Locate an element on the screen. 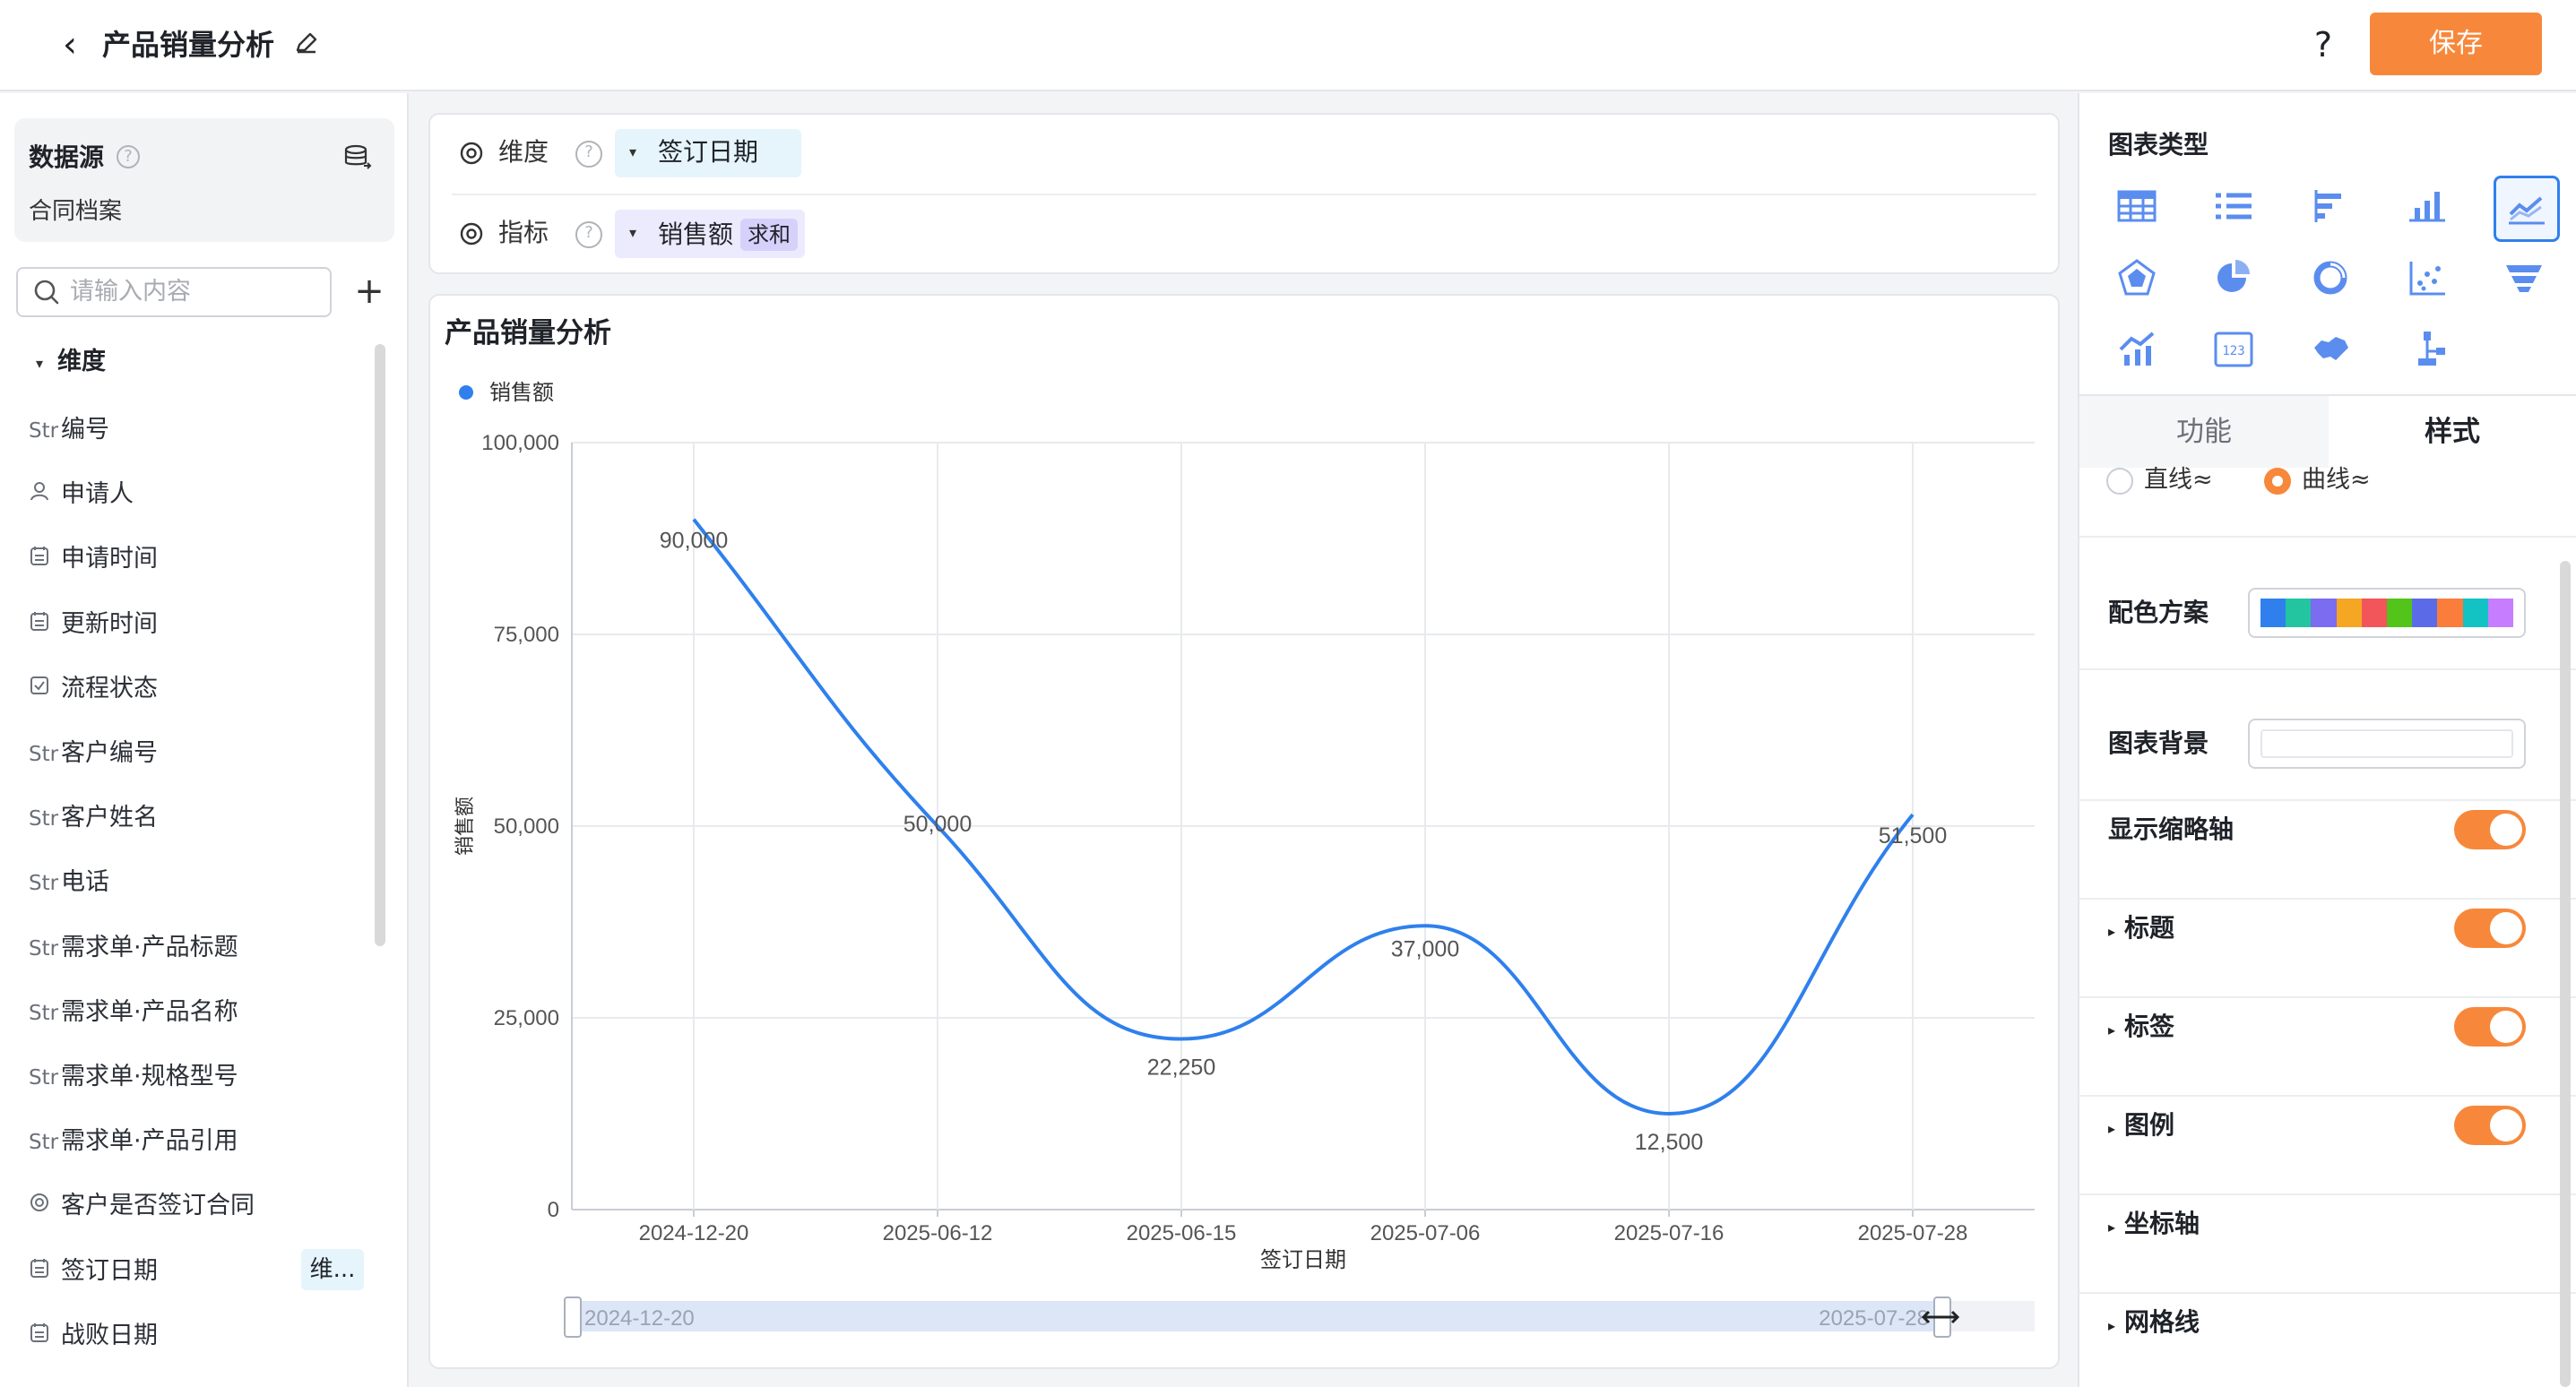  help-icon: ? is located at coordinates (2323, 44).